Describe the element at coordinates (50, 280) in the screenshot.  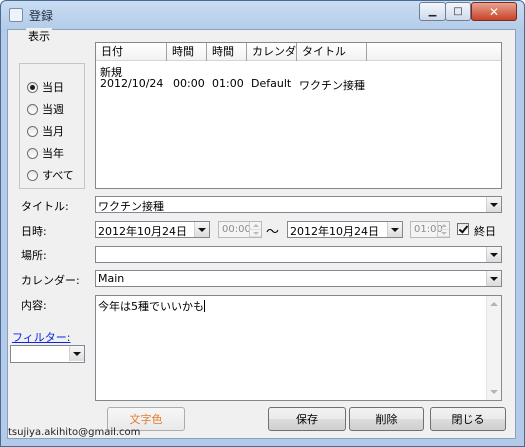
I see `calendar-label: カレンダー:` at that location.